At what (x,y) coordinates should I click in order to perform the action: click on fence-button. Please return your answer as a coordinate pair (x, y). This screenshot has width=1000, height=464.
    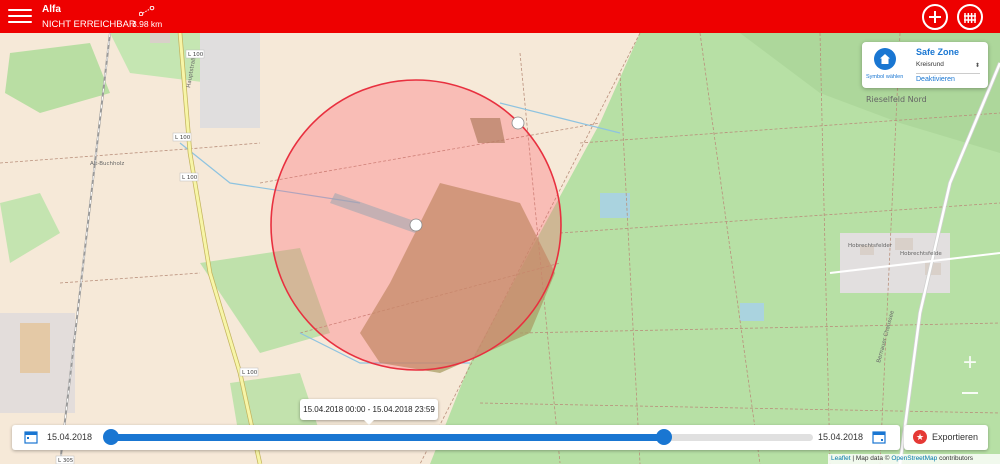
    Looking at the image, I should click on (970, 17).